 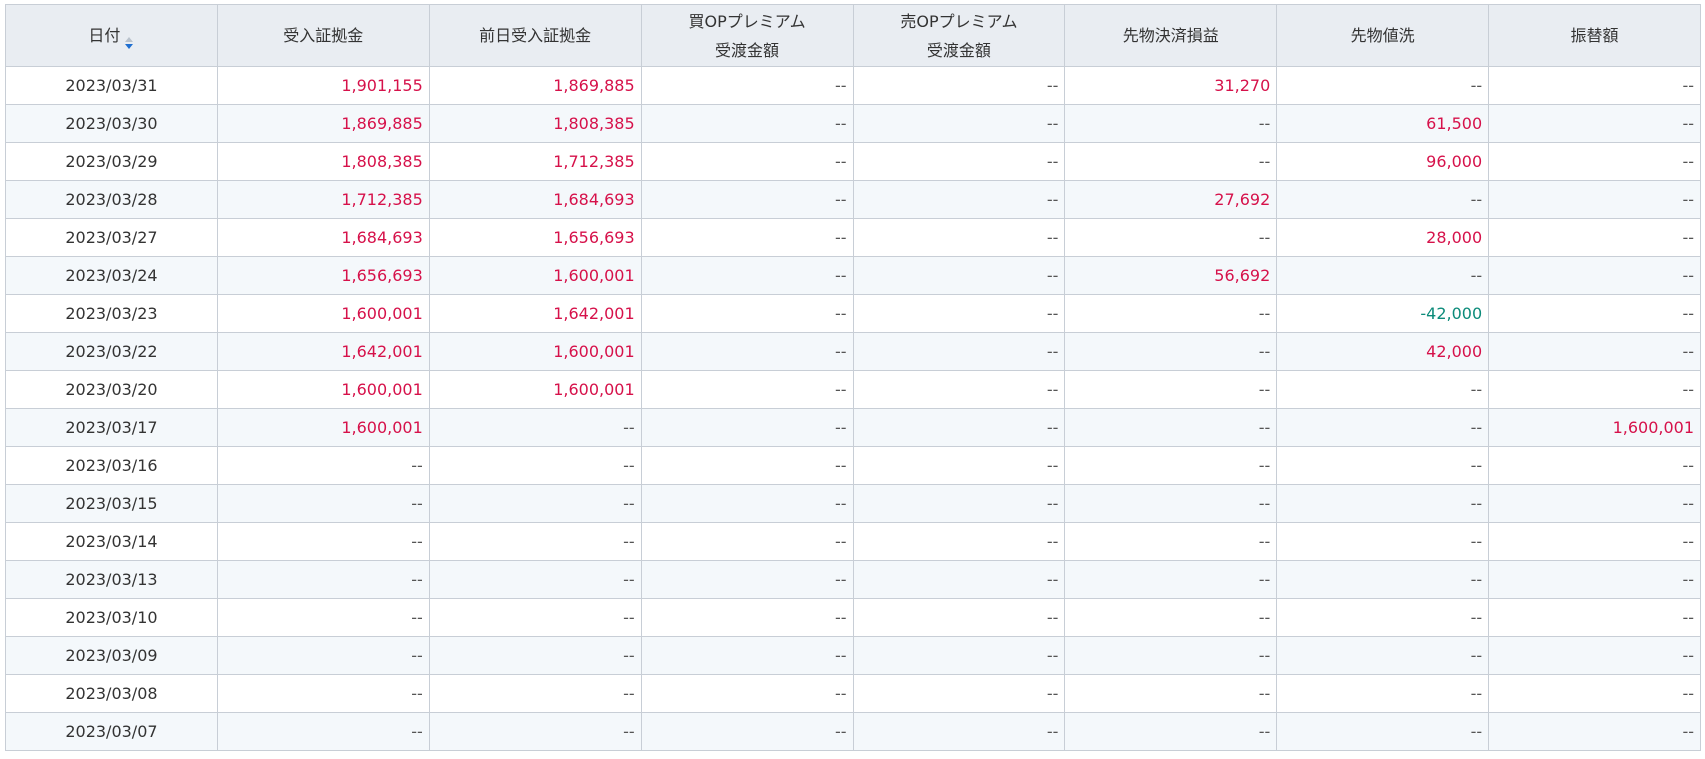 What do you see at coordinates (959, 35) in the screenshot?
I see `column-header-sell-op-premium: 売OPプレミアム 受渡金額` at bounding box center [959, 35].